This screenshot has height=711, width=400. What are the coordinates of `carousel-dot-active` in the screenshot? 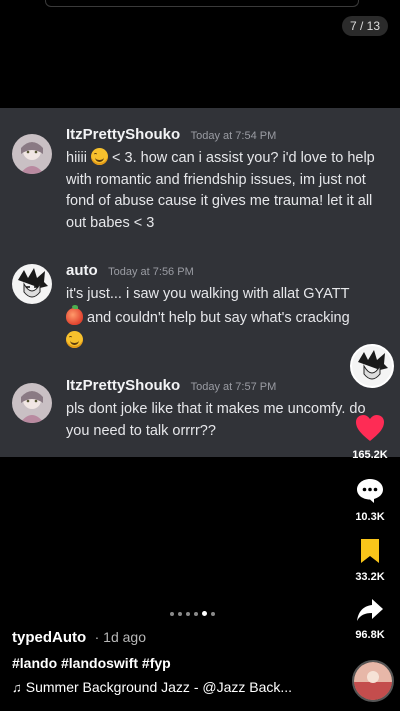 It's located at (204, 613).